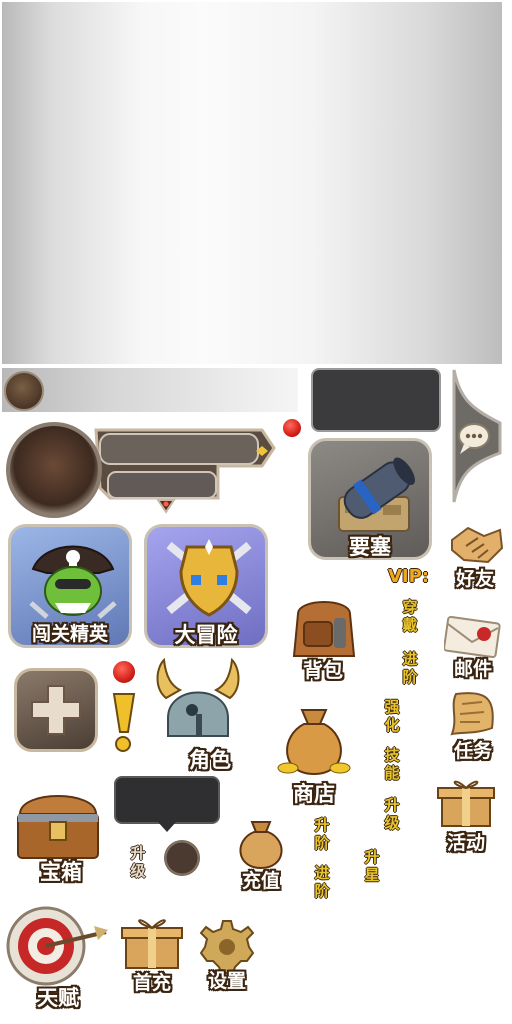  I want to click on coin-pouch-icon, so click(261, 845).